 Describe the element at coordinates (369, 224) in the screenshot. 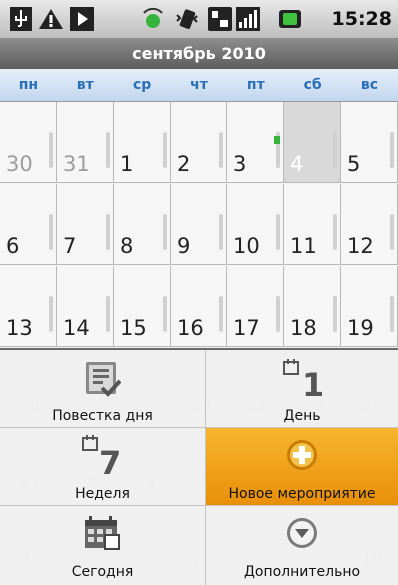

I see `day-cell: 12` at that location.